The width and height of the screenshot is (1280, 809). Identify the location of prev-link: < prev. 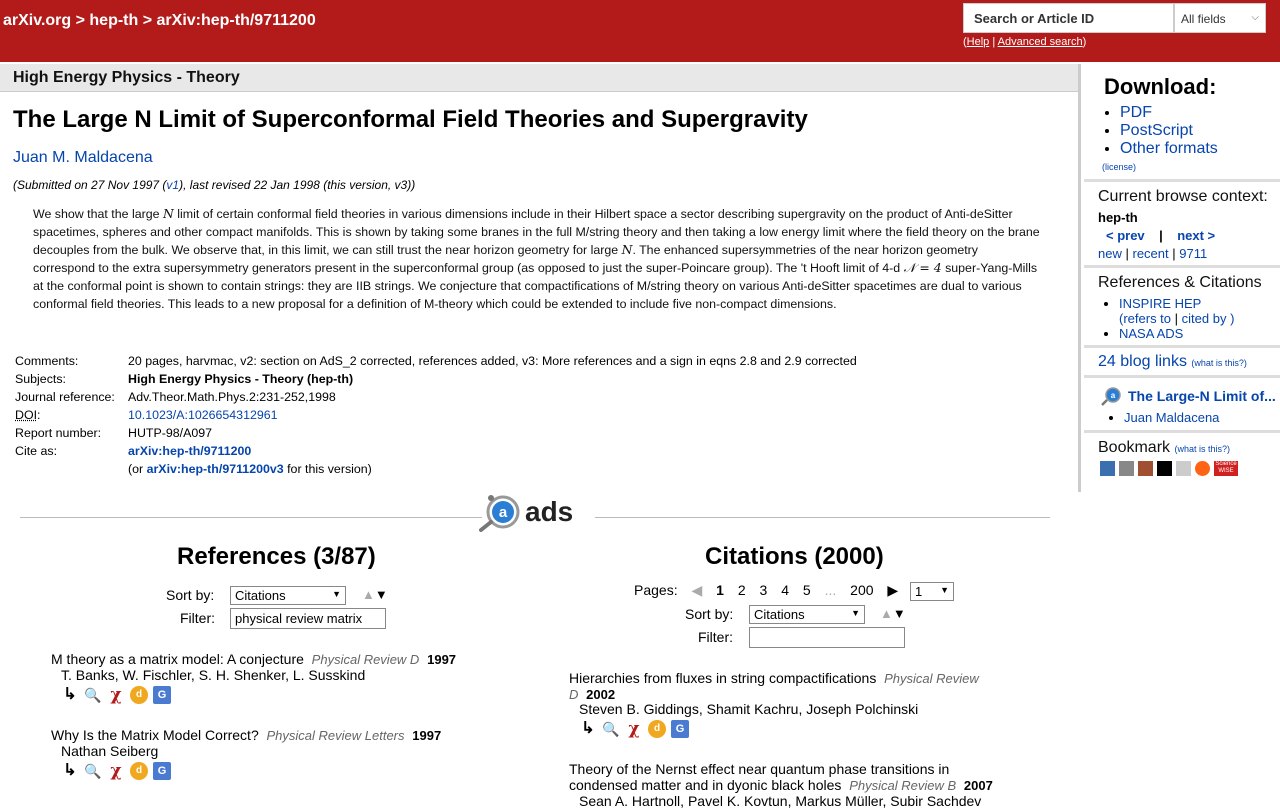
(1125, 235).